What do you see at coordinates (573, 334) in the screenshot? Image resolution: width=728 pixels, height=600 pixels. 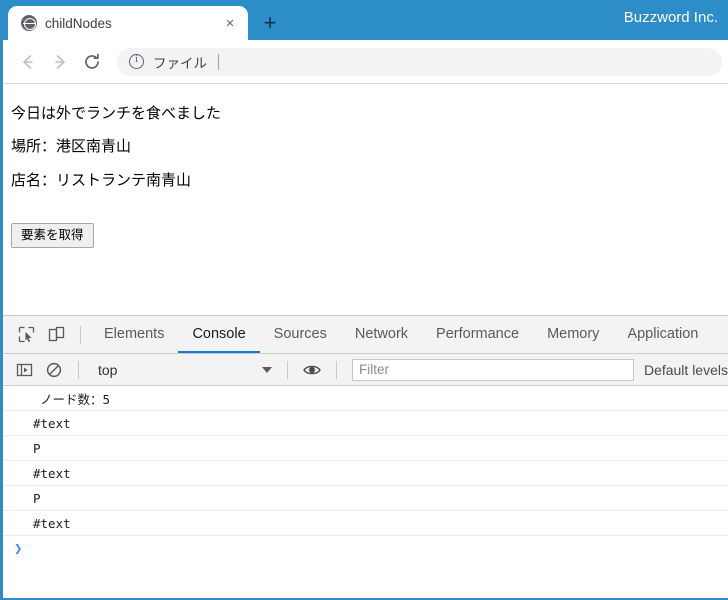 I see `tab-memory: Memory` at bounding box center [573, 334].